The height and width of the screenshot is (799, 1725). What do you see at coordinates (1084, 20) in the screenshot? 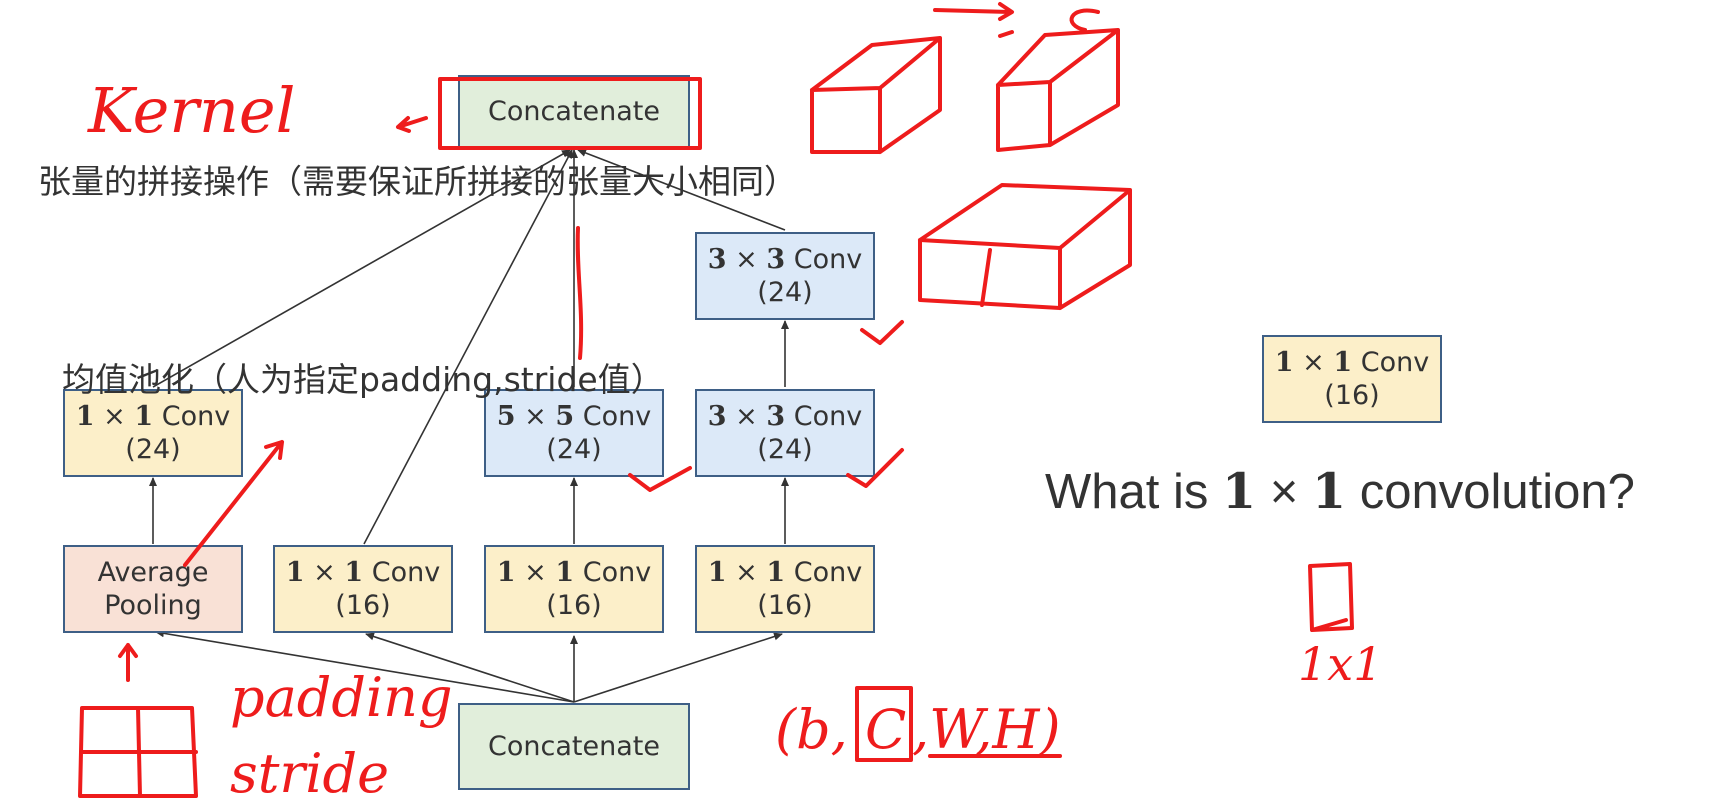
I see `handwritten-c-top` at bounding box center [1084, 20].